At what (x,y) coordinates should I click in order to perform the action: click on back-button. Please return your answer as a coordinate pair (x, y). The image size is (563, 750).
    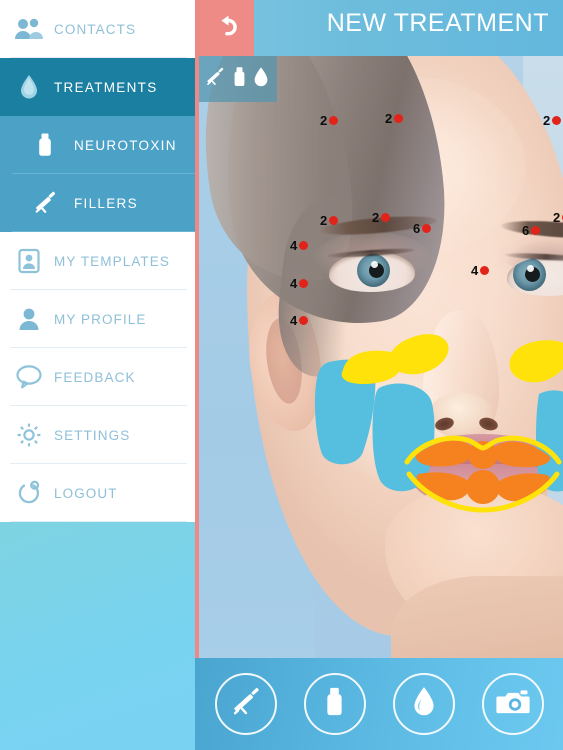
    Looking at the image, I should click on (224, 28).